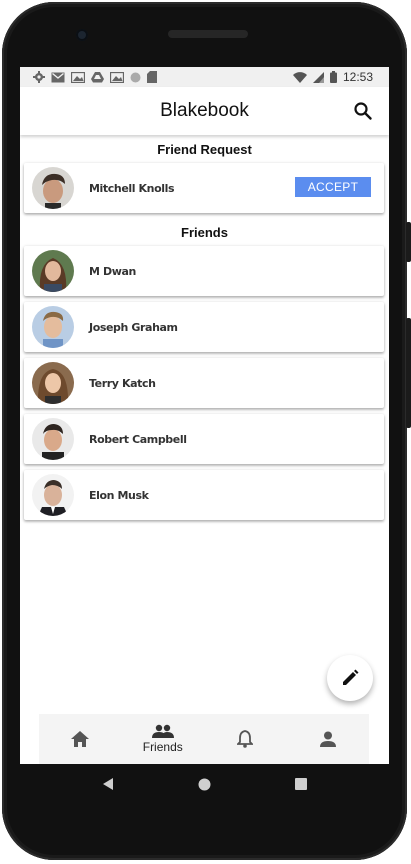 This screenshot has width=411, height=864. I want to click on friend-name: Robert Campbell, so click(138, 439).